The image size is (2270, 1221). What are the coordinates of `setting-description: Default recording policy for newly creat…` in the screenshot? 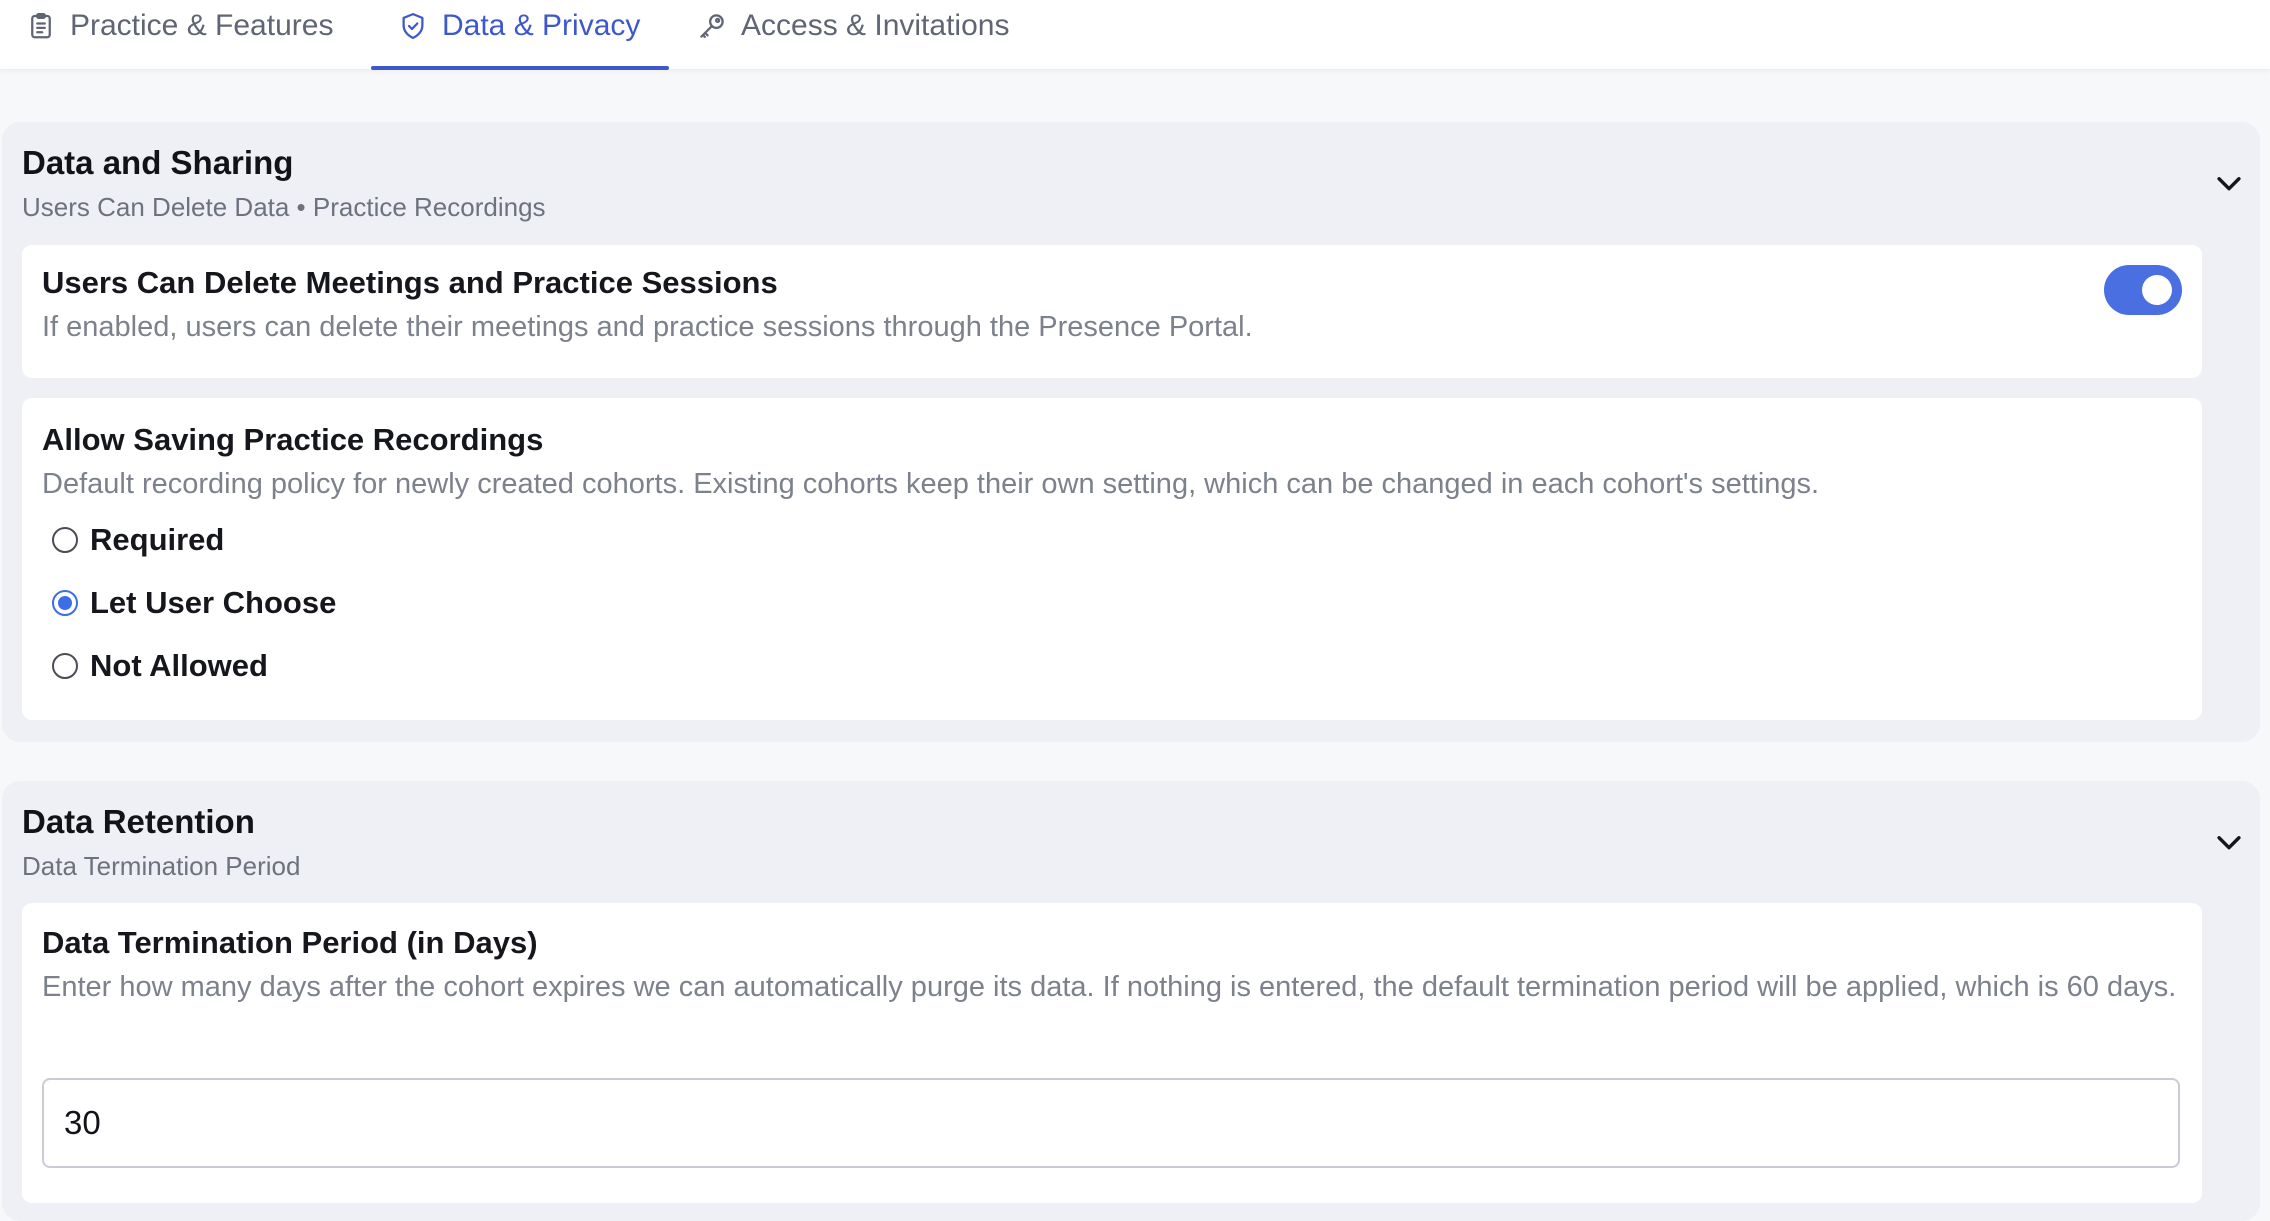 It's located at (931, 484).